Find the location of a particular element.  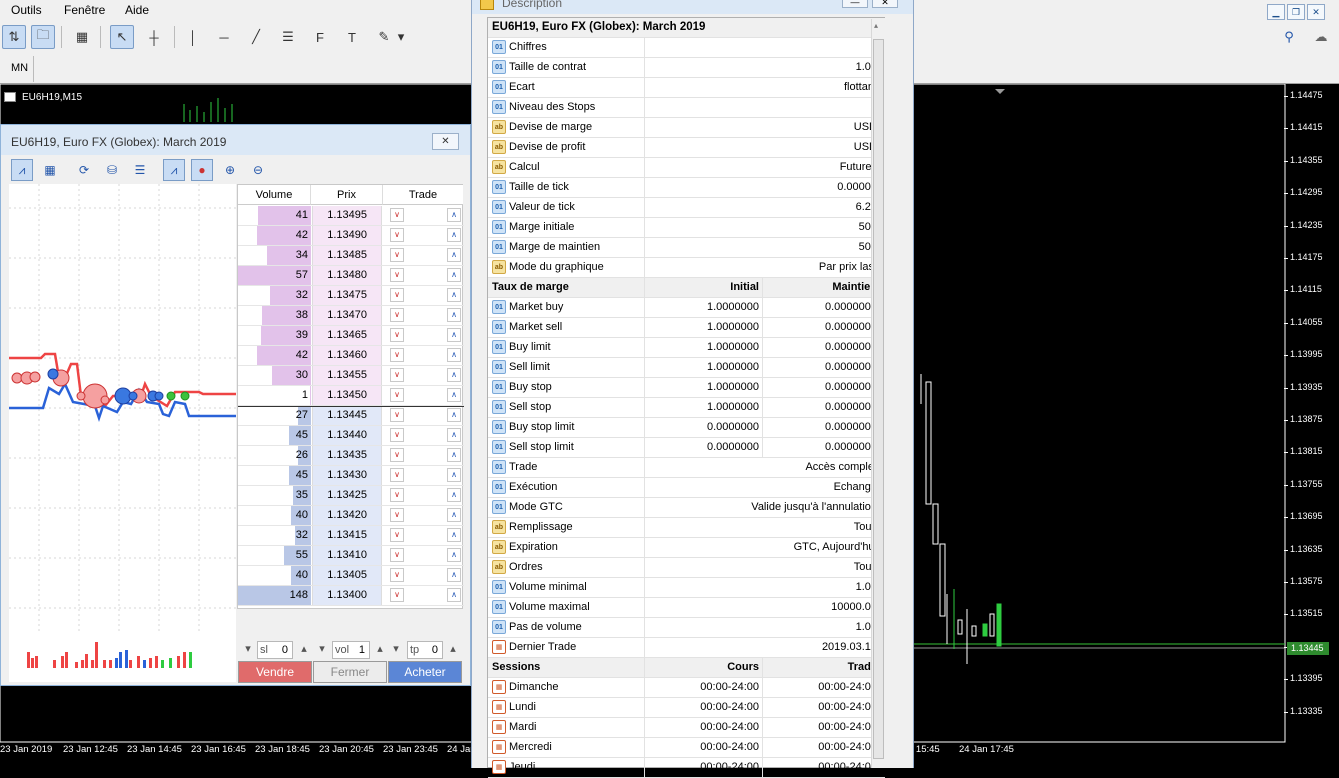

vol-increment-button: ▴ is located at coordinates (380, 650).